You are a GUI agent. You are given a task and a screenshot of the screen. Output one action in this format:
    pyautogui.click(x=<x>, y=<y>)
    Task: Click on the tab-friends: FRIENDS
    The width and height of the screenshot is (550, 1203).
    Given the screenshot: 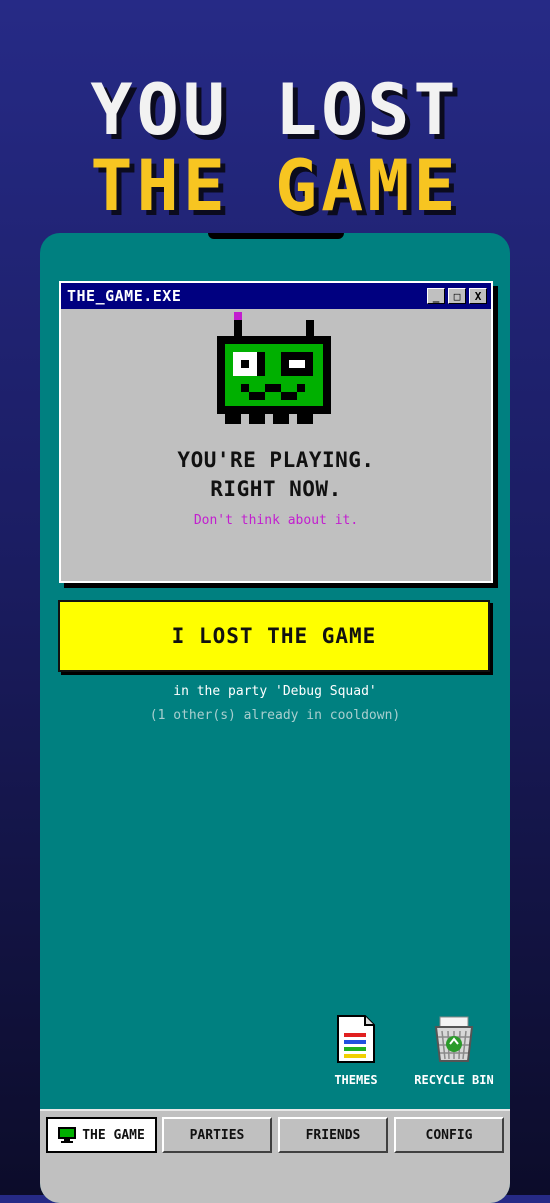 What is the action you would take?
    pyautogui.click(x=333, y=1135)
    